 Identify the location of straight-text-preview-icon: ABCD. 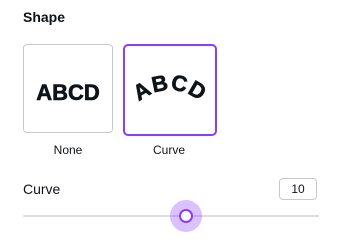
(68, 93).